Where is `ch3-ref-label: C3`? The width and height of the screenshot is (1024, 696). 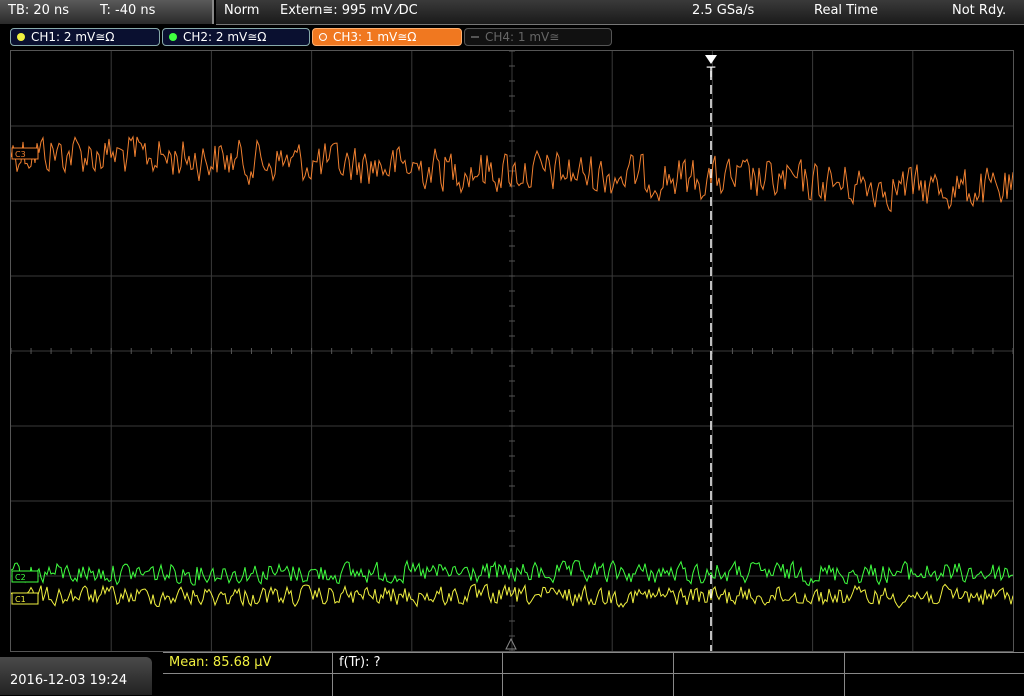
ch3-ref-label: C3 is located at coordinates (20, 154).